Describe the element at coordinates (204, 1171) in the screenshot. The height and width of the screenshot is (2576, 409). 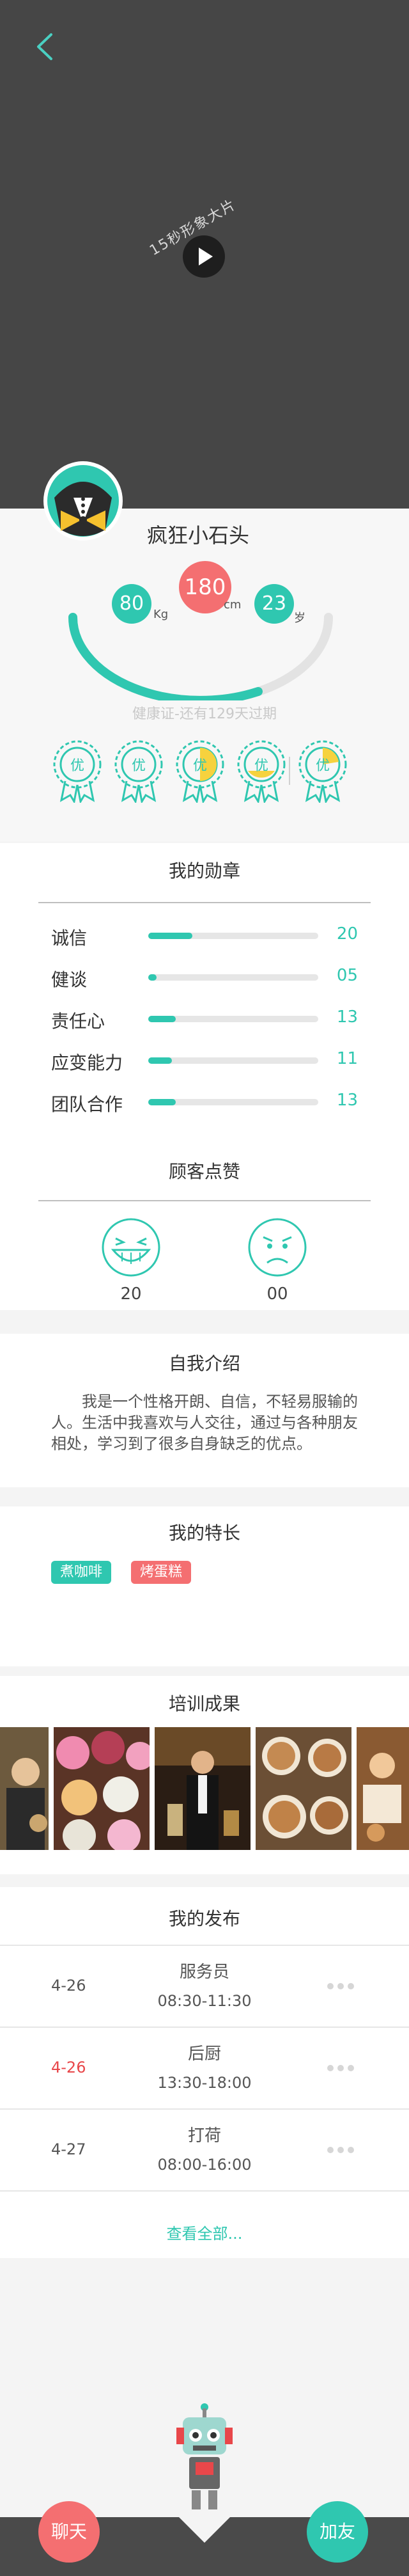
I see `praise-title: 顾客点赞` at that location.